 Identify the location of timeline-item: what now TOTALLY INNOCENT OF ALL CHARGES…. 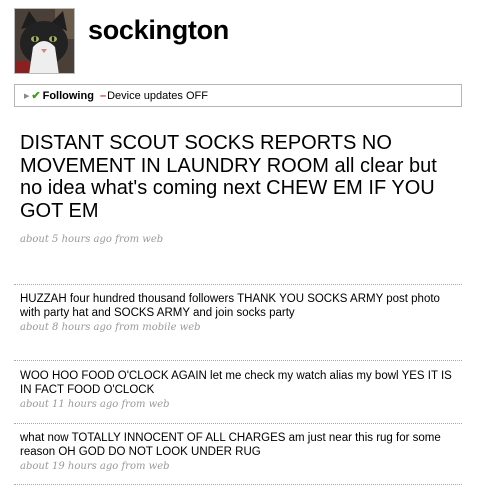
(240, 452).